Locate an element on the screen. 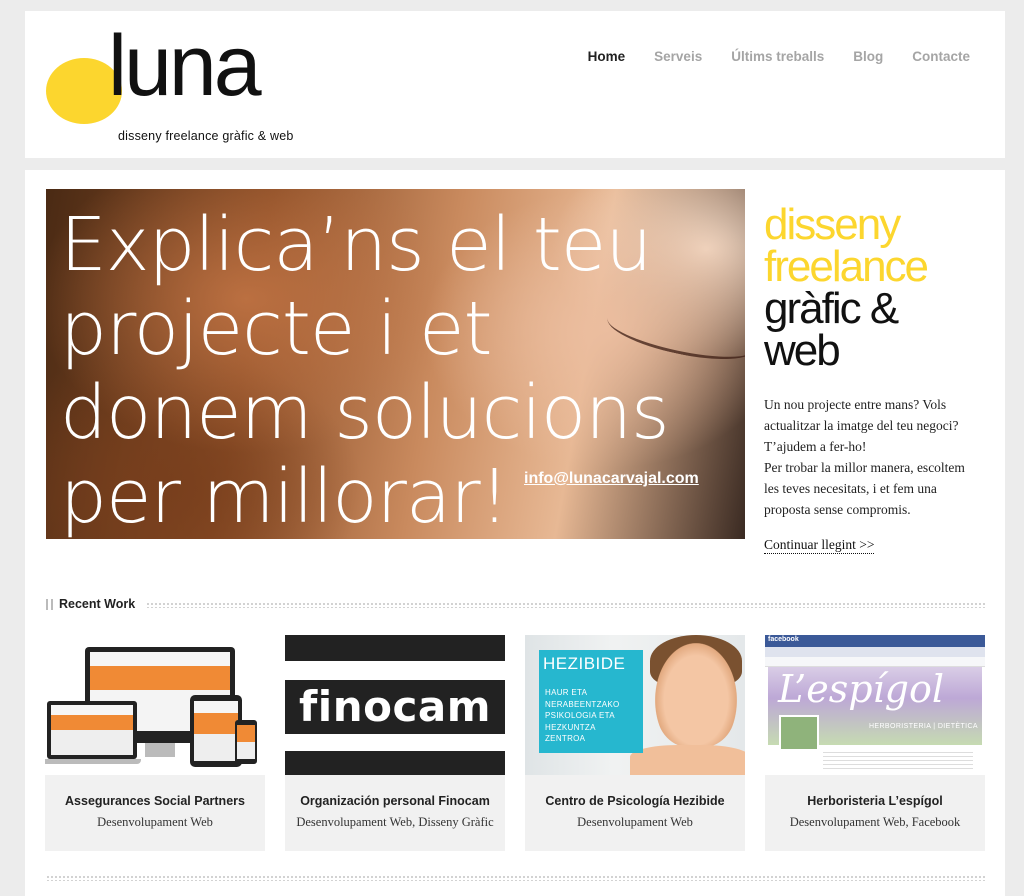 This screenshot has height=896, width=1024. nav-contacte: Contacte is located at coordinates (941, 56).